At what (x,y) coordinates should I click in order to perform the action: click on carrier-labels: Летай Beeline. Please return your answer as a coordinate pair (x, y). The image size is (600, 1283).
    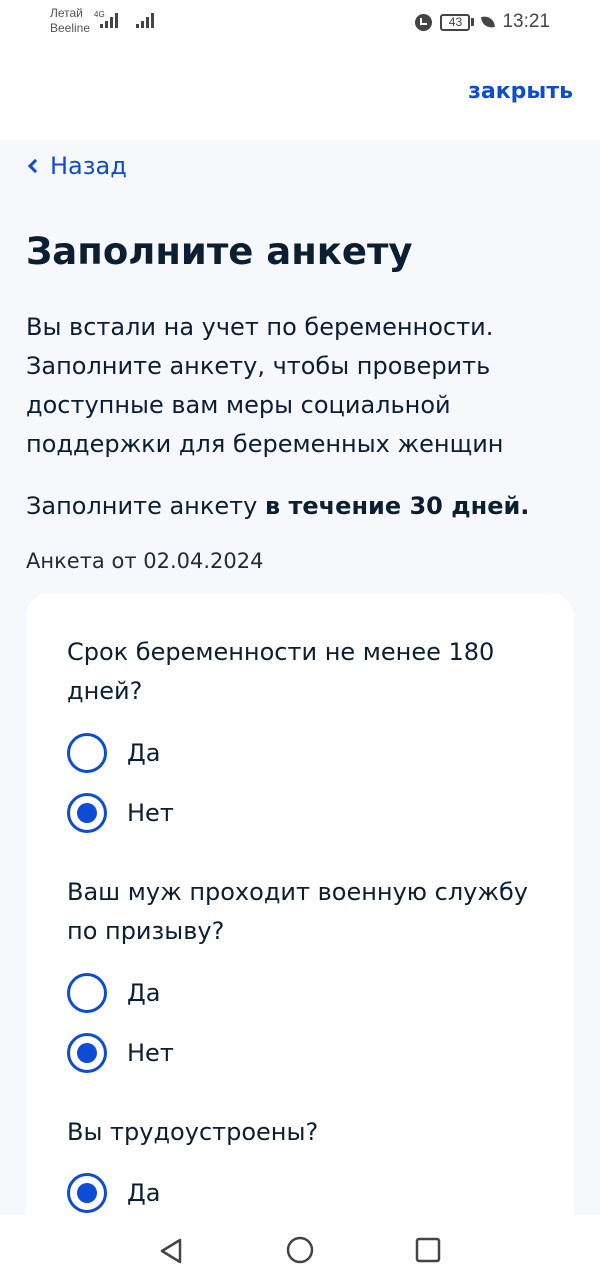
    Looking at the image, I should click on (70, 21).